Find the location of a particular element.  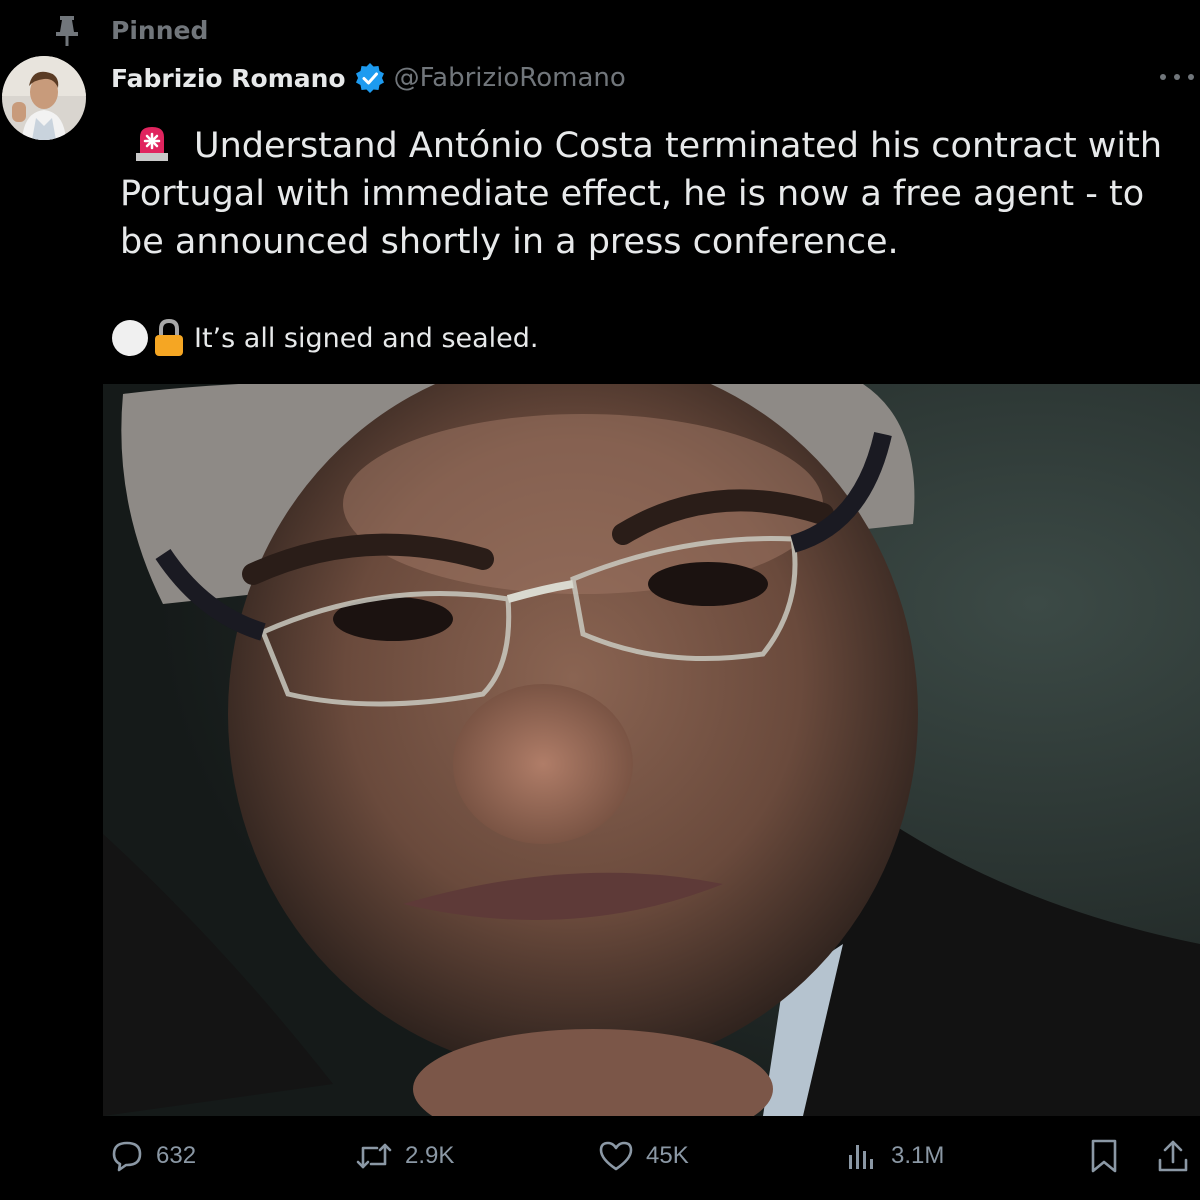

tweet-header: Fabrizio Romano @FabrizioRomano is located at coordinates (368, 78).